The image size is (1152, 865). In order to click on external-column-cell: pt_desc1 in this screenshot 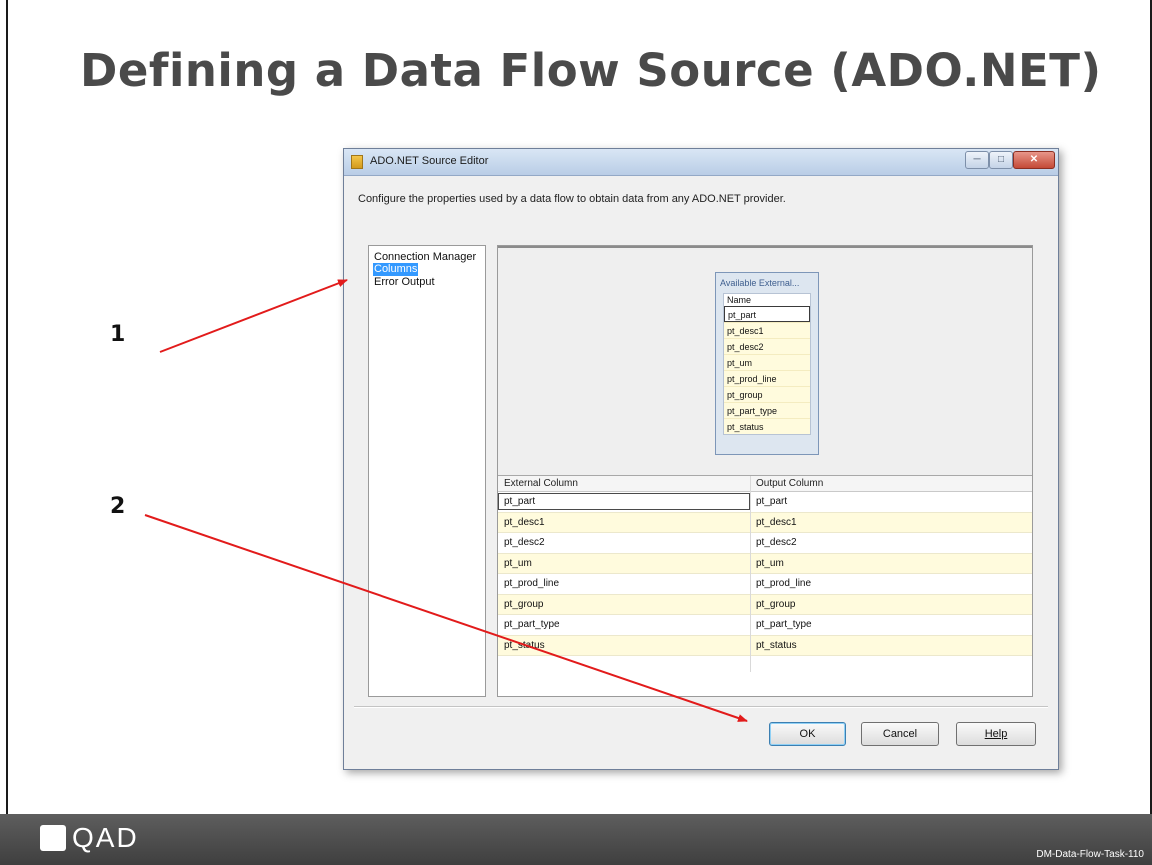, I will do `click(524, 522)`.